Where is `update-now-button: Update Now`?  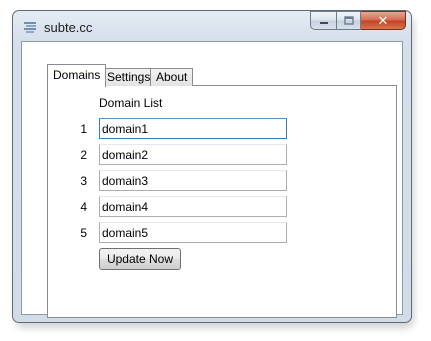 update-now-button: Update Now is located at coordinates (140, 259).